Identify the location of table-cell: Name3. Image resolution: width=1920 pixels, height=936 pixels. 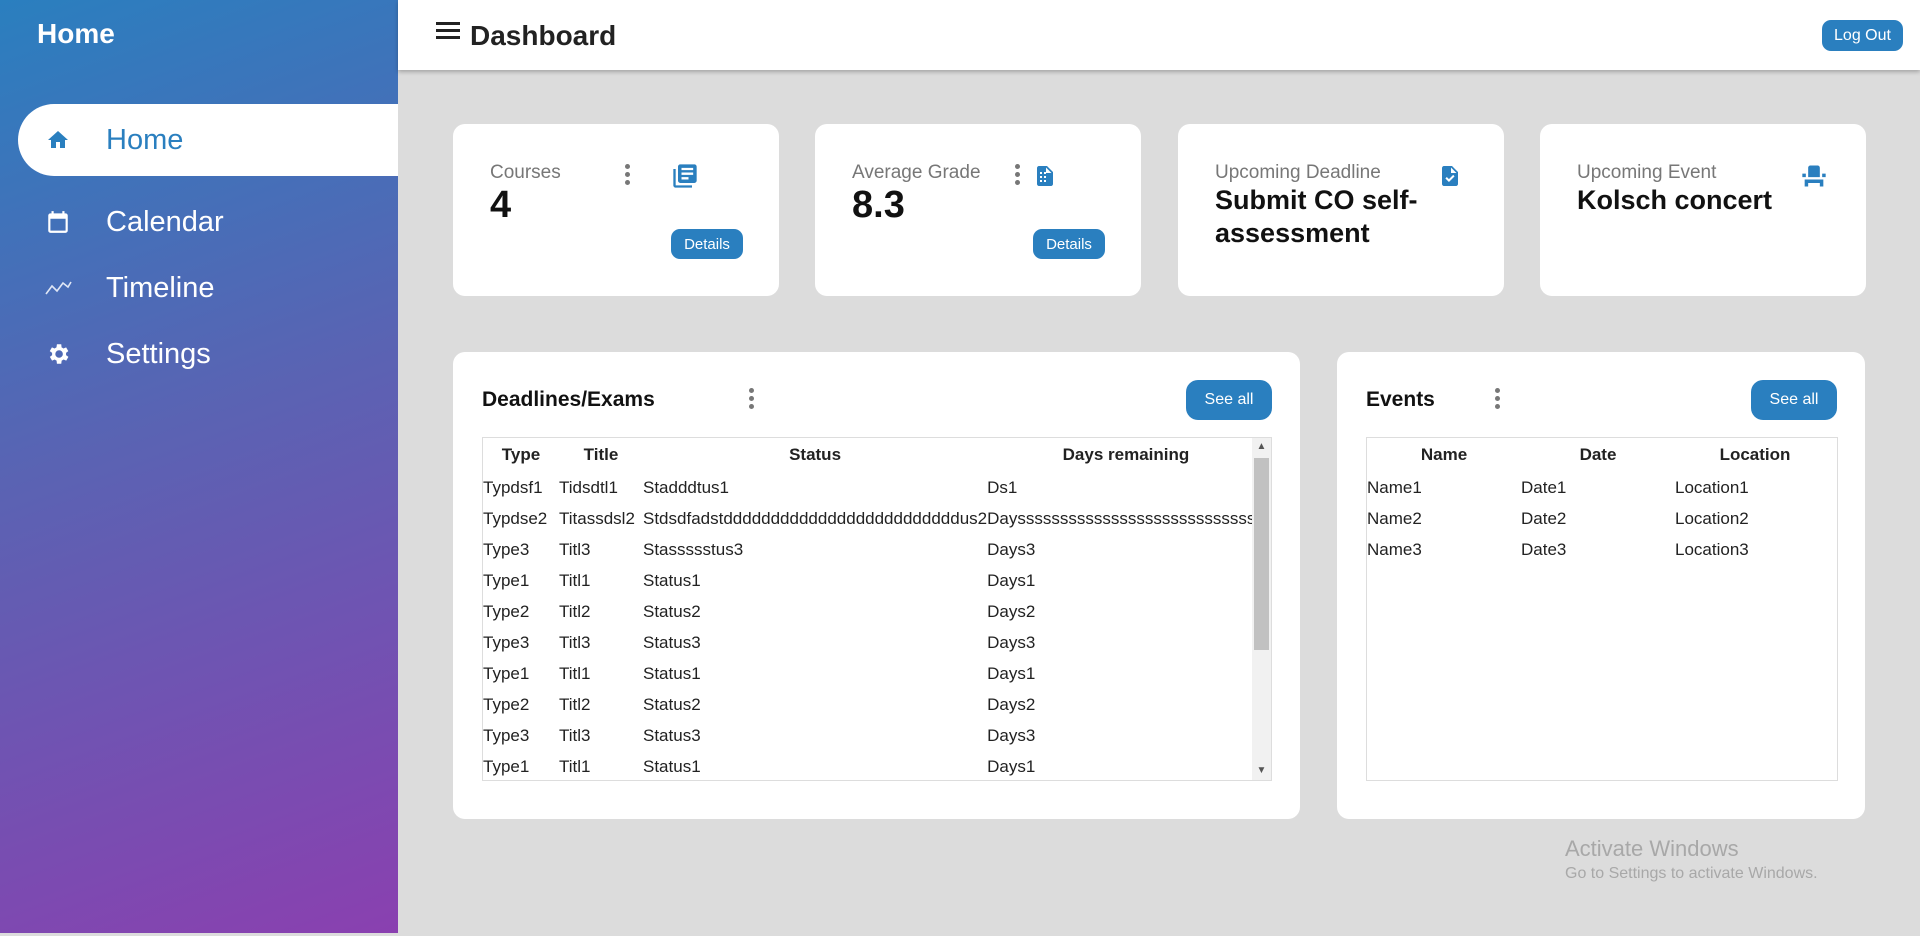
(1394, 549).